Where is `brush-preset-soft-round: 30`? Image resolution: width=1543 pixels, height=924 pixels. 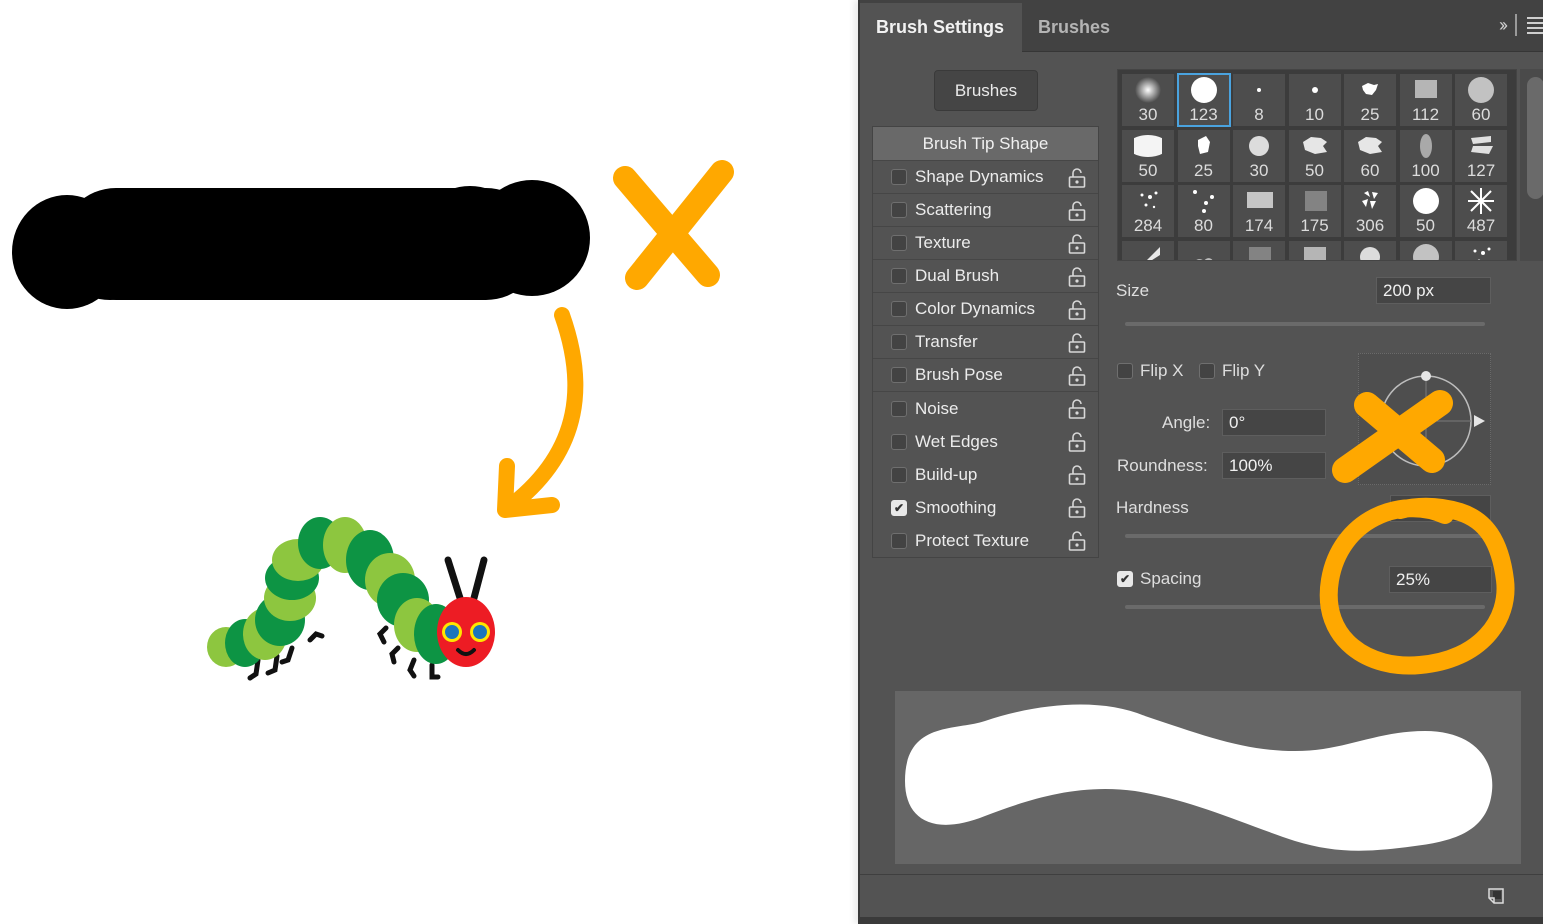
brush-preset-soft-round: 30 is located at coordinates (1148, 100).